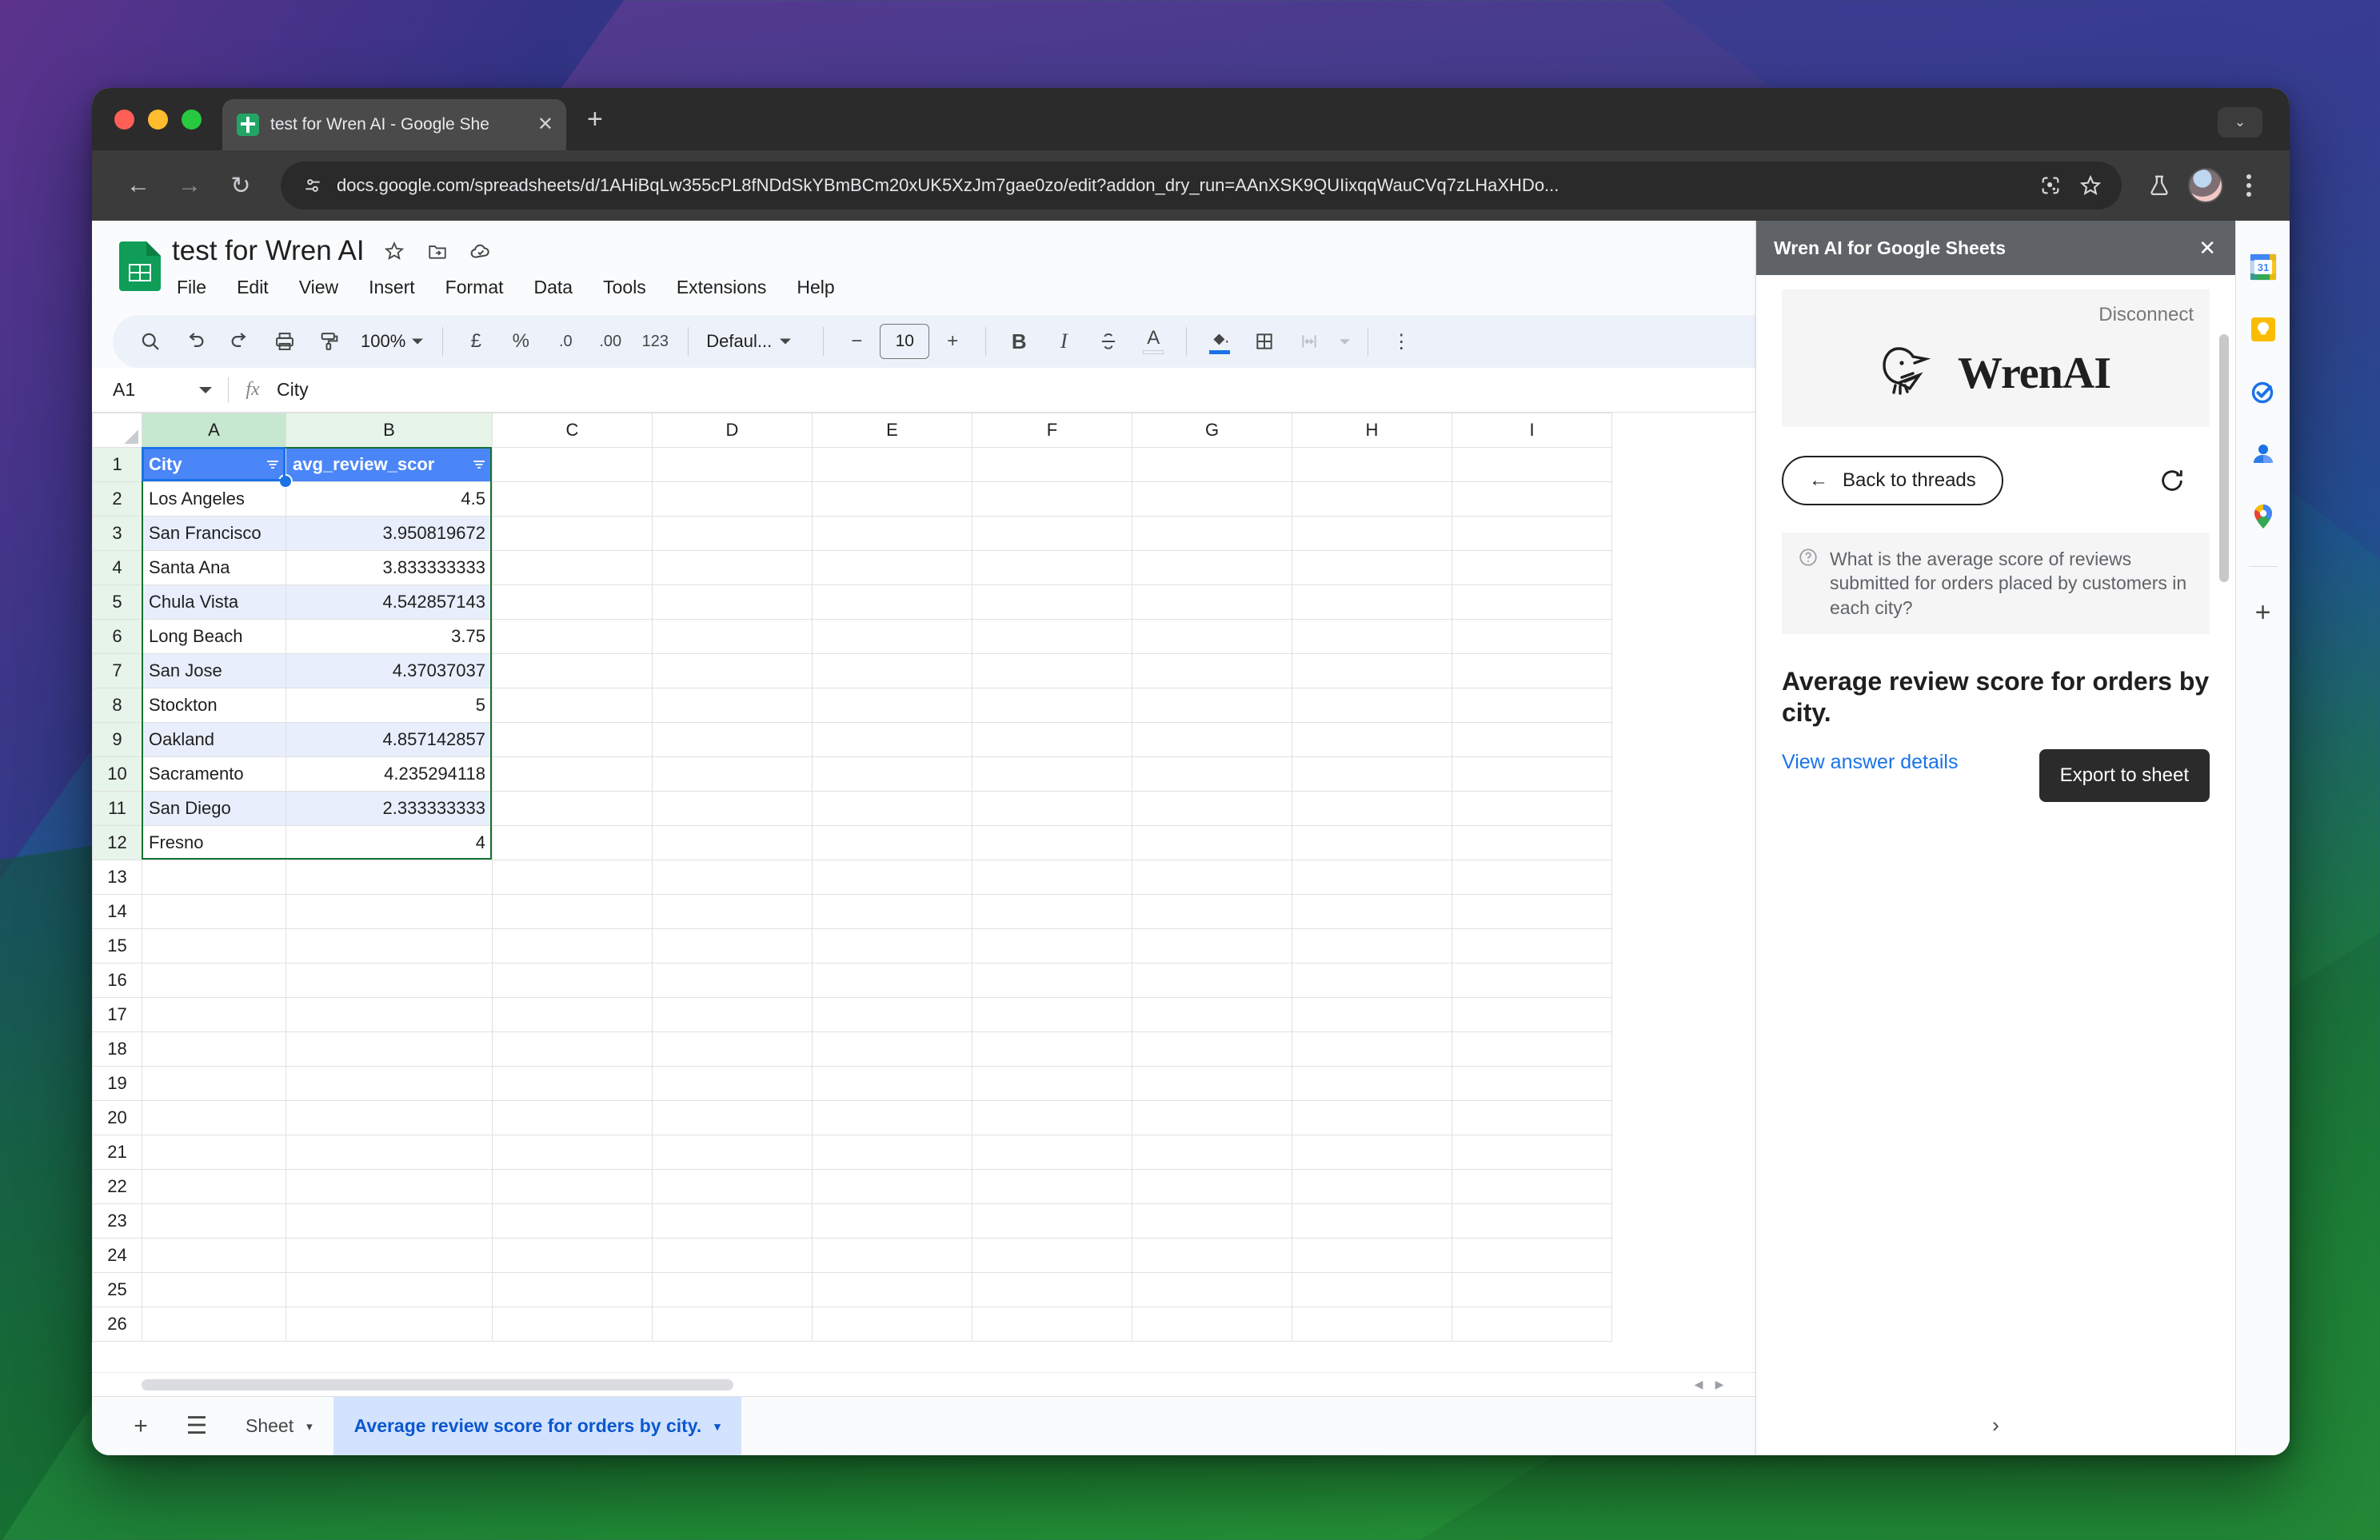 Image resolution: width=2380 pixels, height=1540 pixels. What do you see at coordinates (856, 341) in the screenshot?
I see `decrease-font-size-button: −` at bounding box center [856, 341].